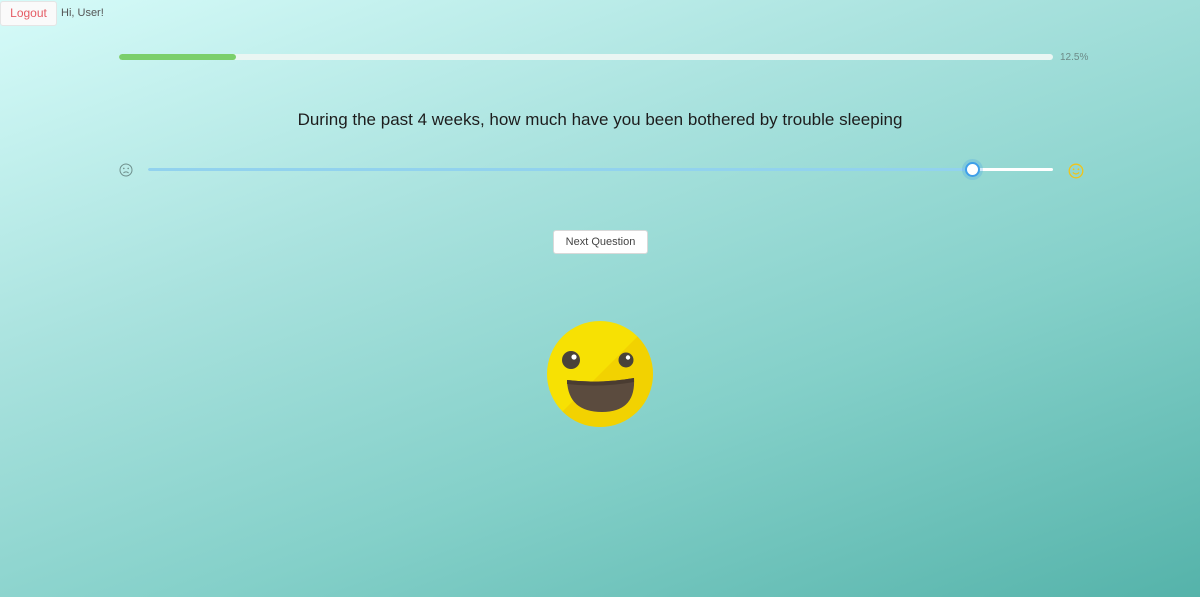 The width and height of the screenshot is (1200, 597). Describe the element at coordinates (177, 57) in the screenshot. I see `progress-bar-fill` at that location.